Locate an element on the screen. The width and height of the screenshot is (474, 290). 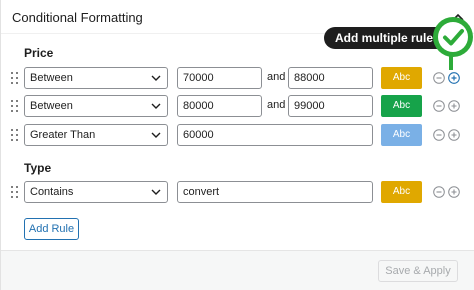
check-badge-icon is located at coordinates (453, 37).